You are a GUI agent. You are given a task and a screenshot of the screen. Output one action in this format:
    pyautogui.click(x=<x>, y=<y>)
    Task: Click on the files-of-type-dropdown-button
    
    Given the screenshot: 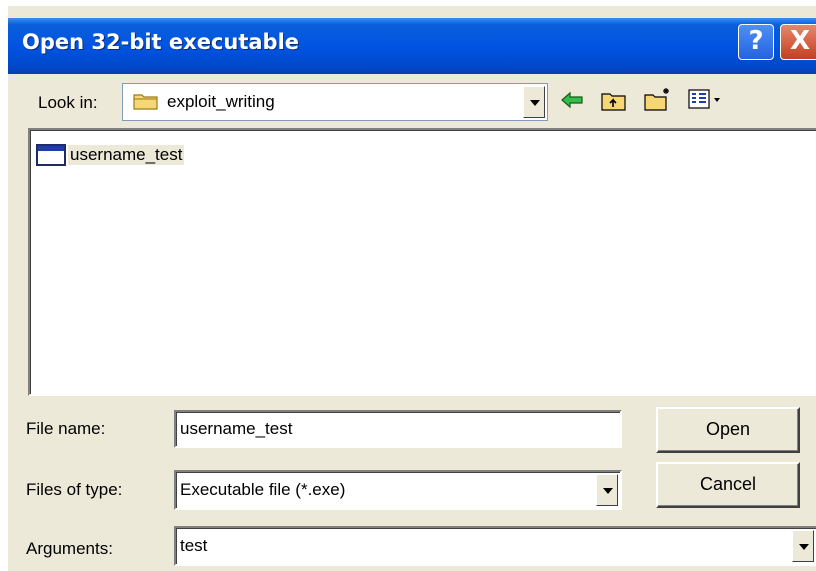 What is the action you would take?
    pyautogui.click(x=607, y=490)
    